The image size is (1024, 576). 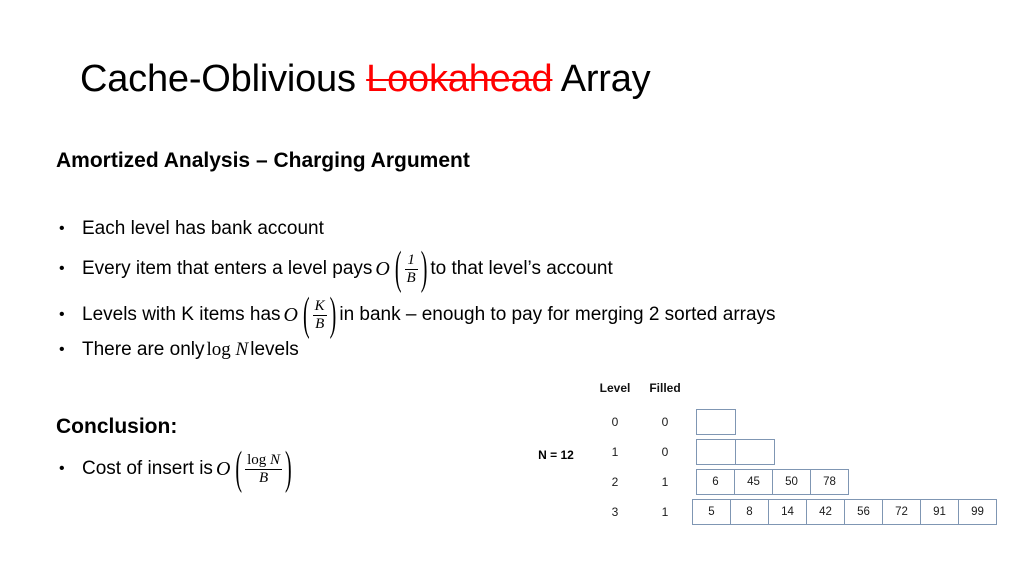 I want to click on row-level-value: 1, so click(x=615, y=452).